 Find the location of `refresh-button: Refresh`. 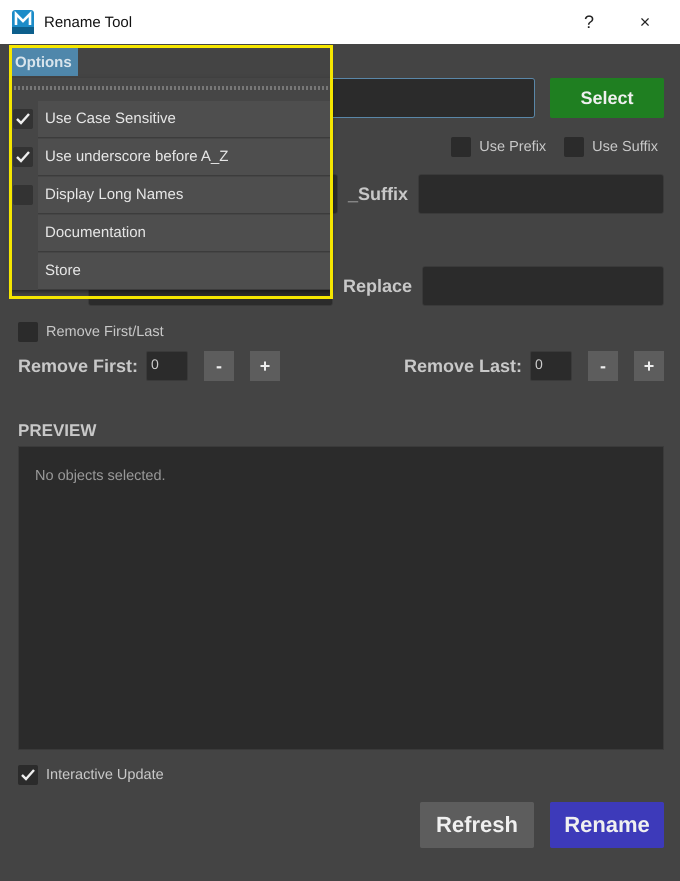

refresh-button: Refresh is located at coordinates (477, 825).